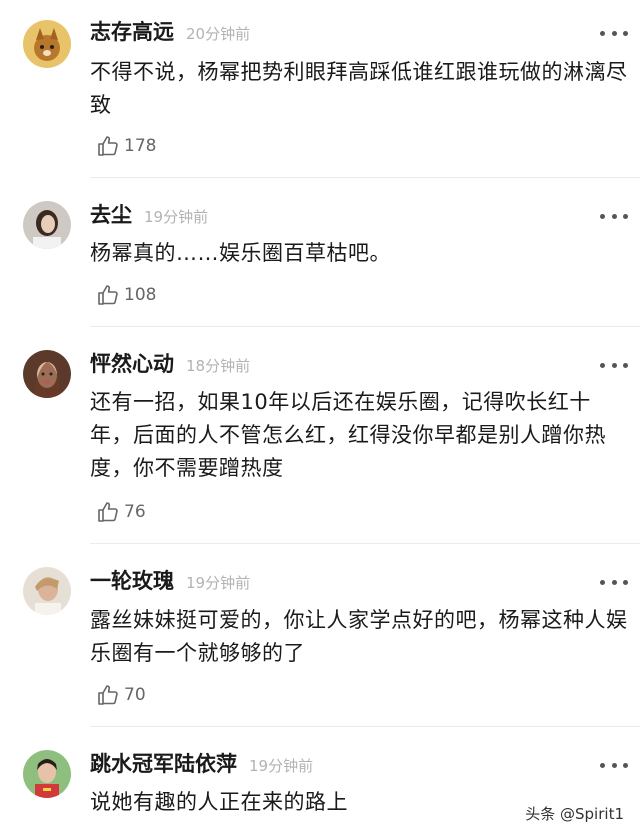  I want to click on username-text: 去尘, so click(111, 215).